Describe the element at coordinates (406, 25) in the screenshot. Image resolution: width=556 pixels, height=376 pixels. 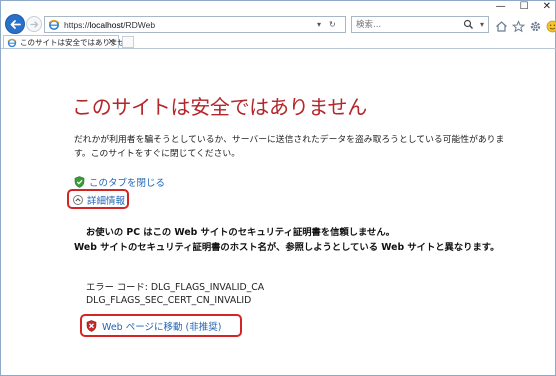
I see `search-input` at that location.